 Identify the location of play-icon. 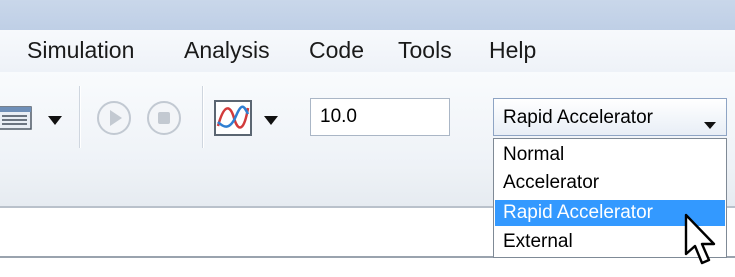
(114, 120).